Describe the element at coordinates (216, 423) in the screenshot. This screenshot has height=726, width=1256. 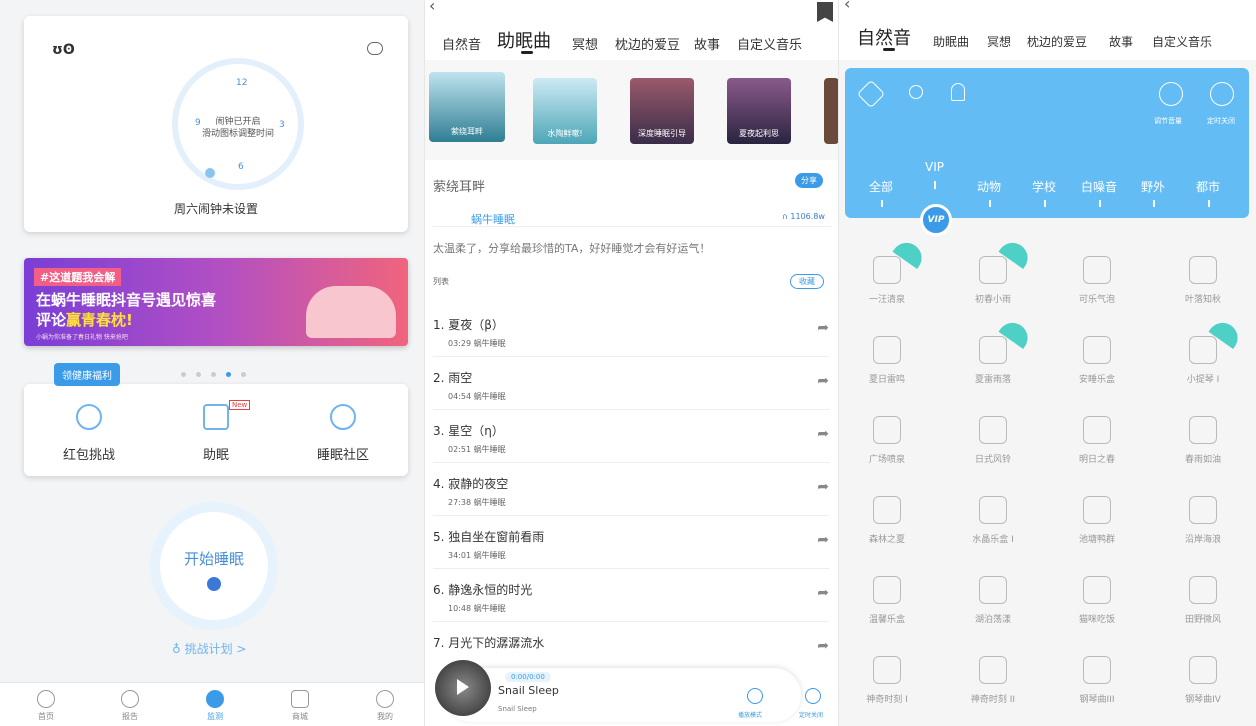
I see `feature-sleep-aid: 助眠 New` at that location.